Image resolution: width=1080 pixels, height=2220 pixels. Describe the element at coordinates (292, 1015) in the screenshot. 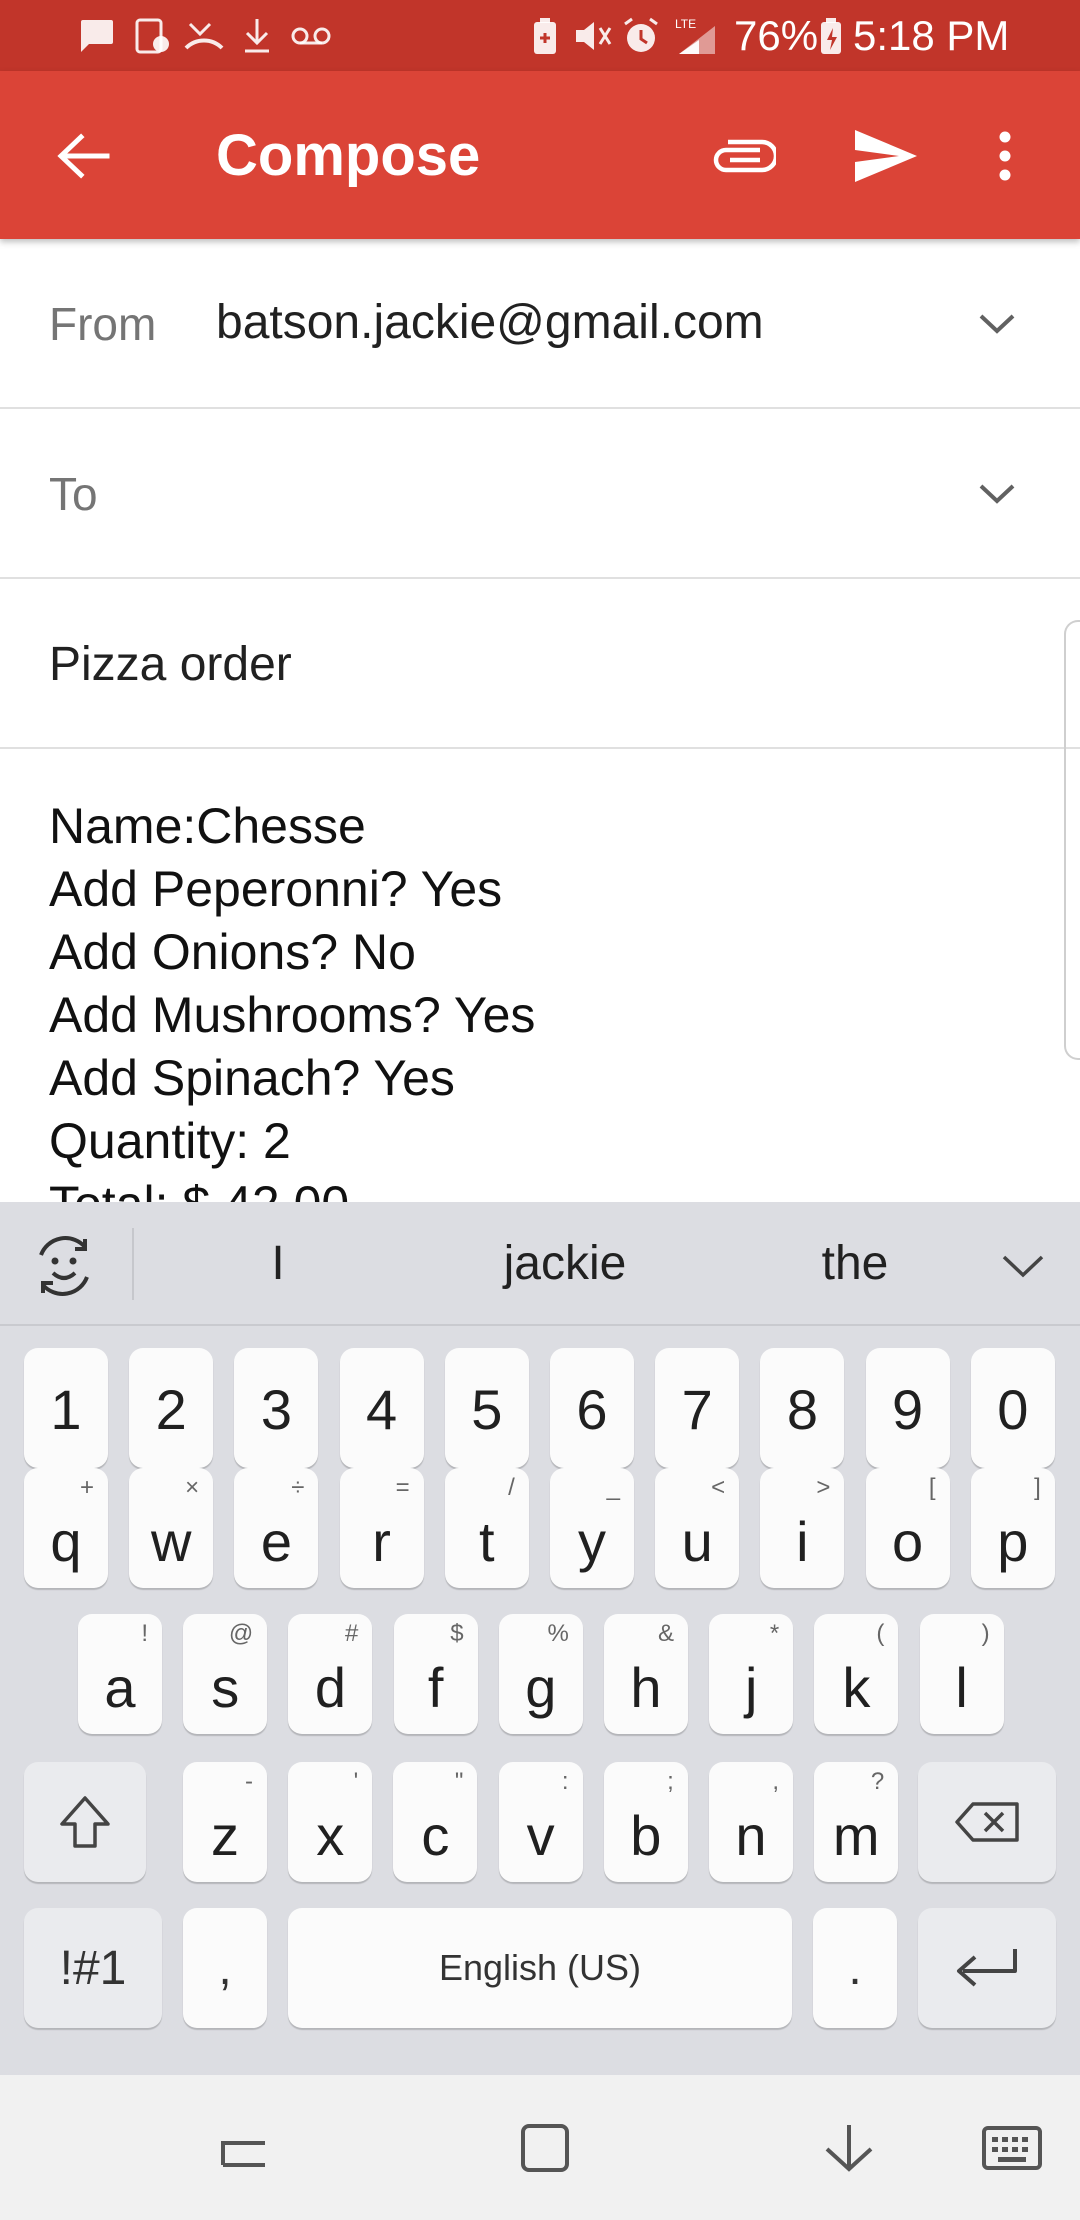

I see `body-line: Add Mushrooms? Yes` at that location.